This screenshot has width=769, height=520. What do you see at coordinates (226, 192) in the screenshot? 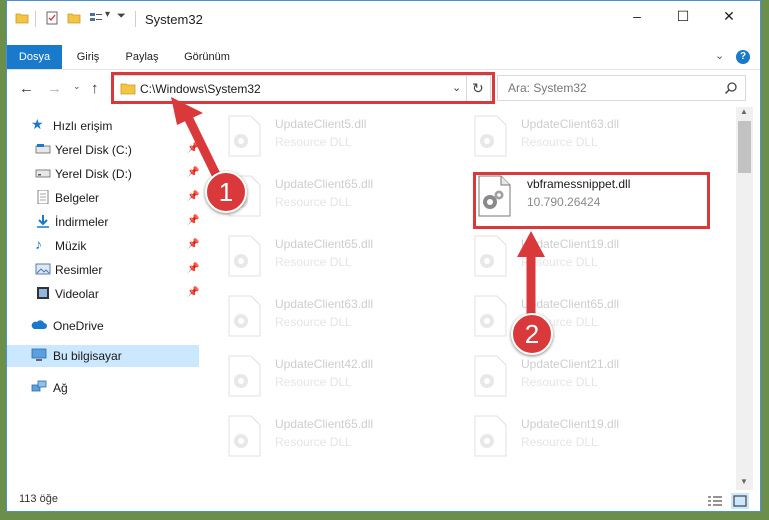
I see `step-1-badge: 1` at bounding box center [226, 192].